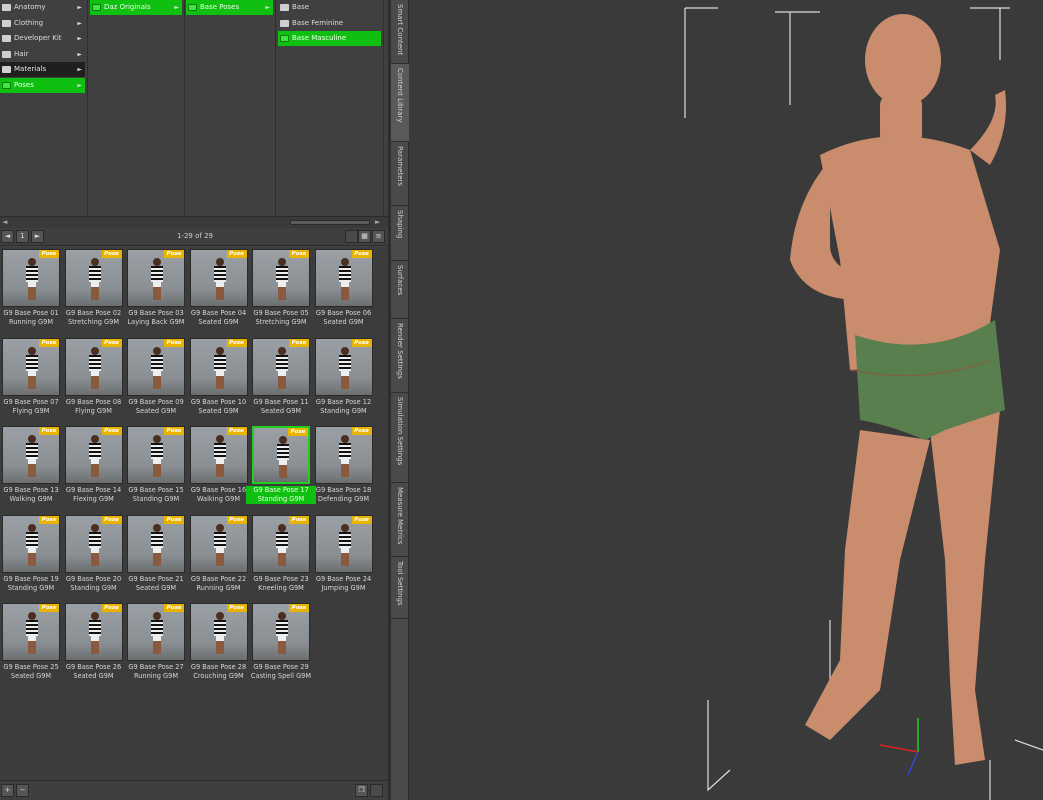  I want to click on pose-label: G9 Base Pose 10 Seated G9M, so click(219, 407).